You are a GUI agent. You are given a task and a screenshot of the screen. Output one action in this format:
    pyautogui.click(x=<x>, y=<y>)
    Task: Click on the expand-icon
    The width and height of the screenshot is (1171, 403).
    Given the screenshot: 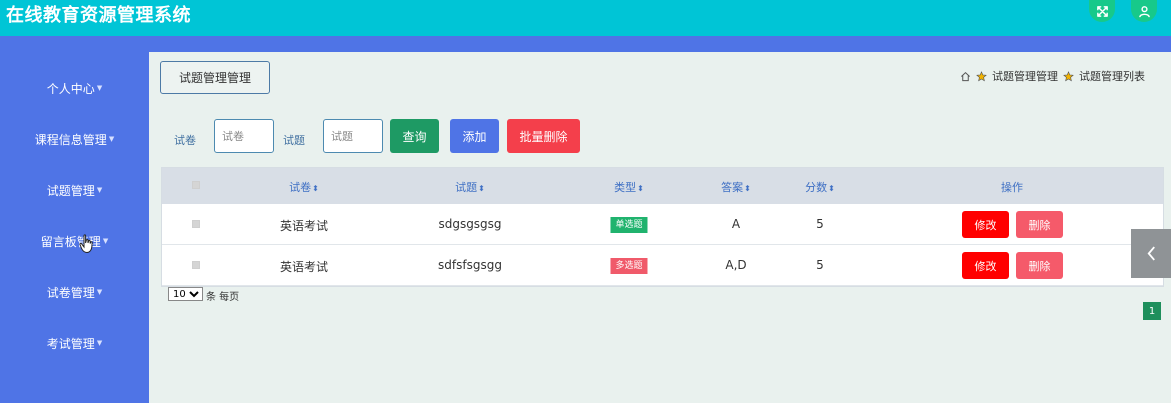 What is the action you would take?
    pyautogui.click(x=1102, y=11)
    